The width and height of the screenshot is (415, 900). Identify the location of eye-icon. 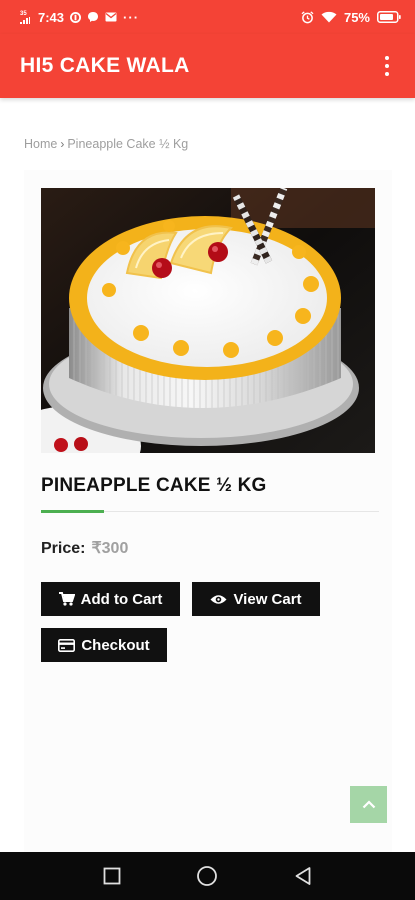
(218, 599).